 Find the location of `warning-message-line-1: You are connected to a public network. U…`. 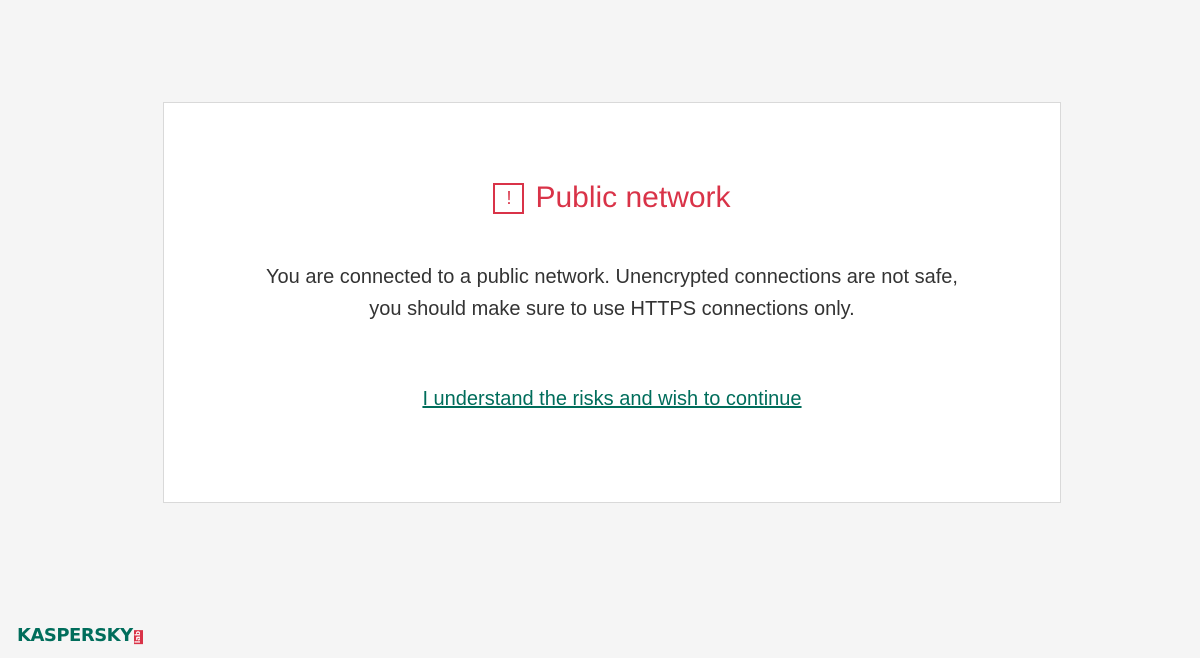

warning-message-line-1: You are connected to a public network. U… is located at coordinates (612, 277).